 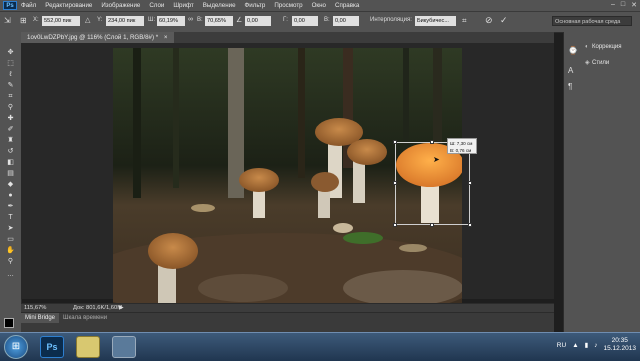 I want to click on reference-point-icon: ⊞, so click(x=23, y=20).